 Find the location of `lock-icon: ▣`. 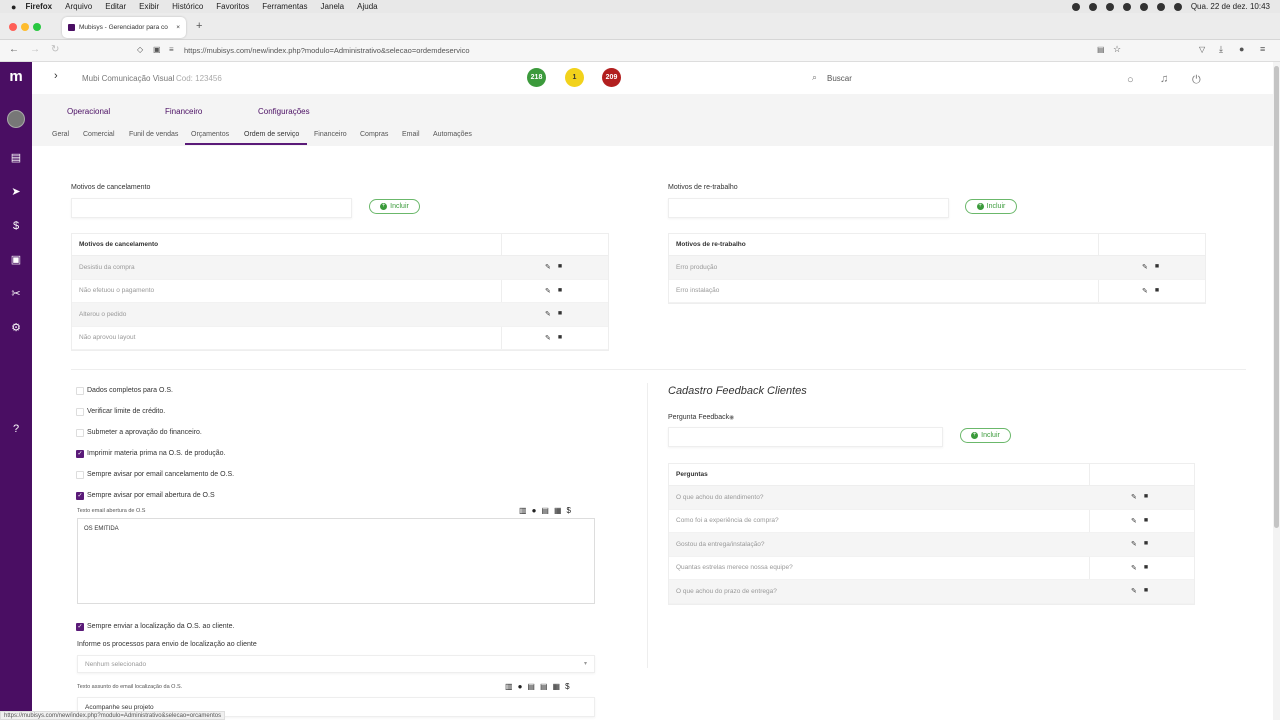

lock-icon: ▣ is located at coordinates (157, 49).